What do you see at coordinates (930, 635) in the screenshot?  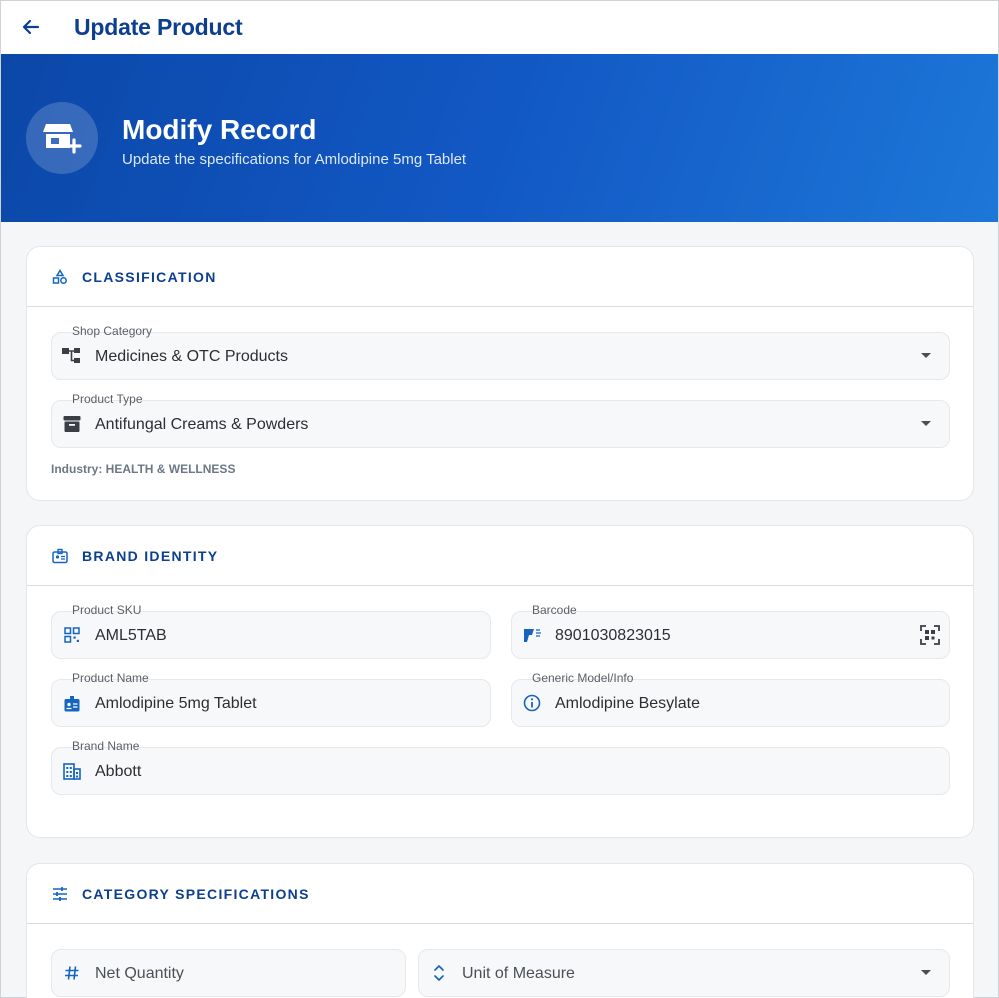 I see `qr-scan-icon` at bounding box center [930, 635].